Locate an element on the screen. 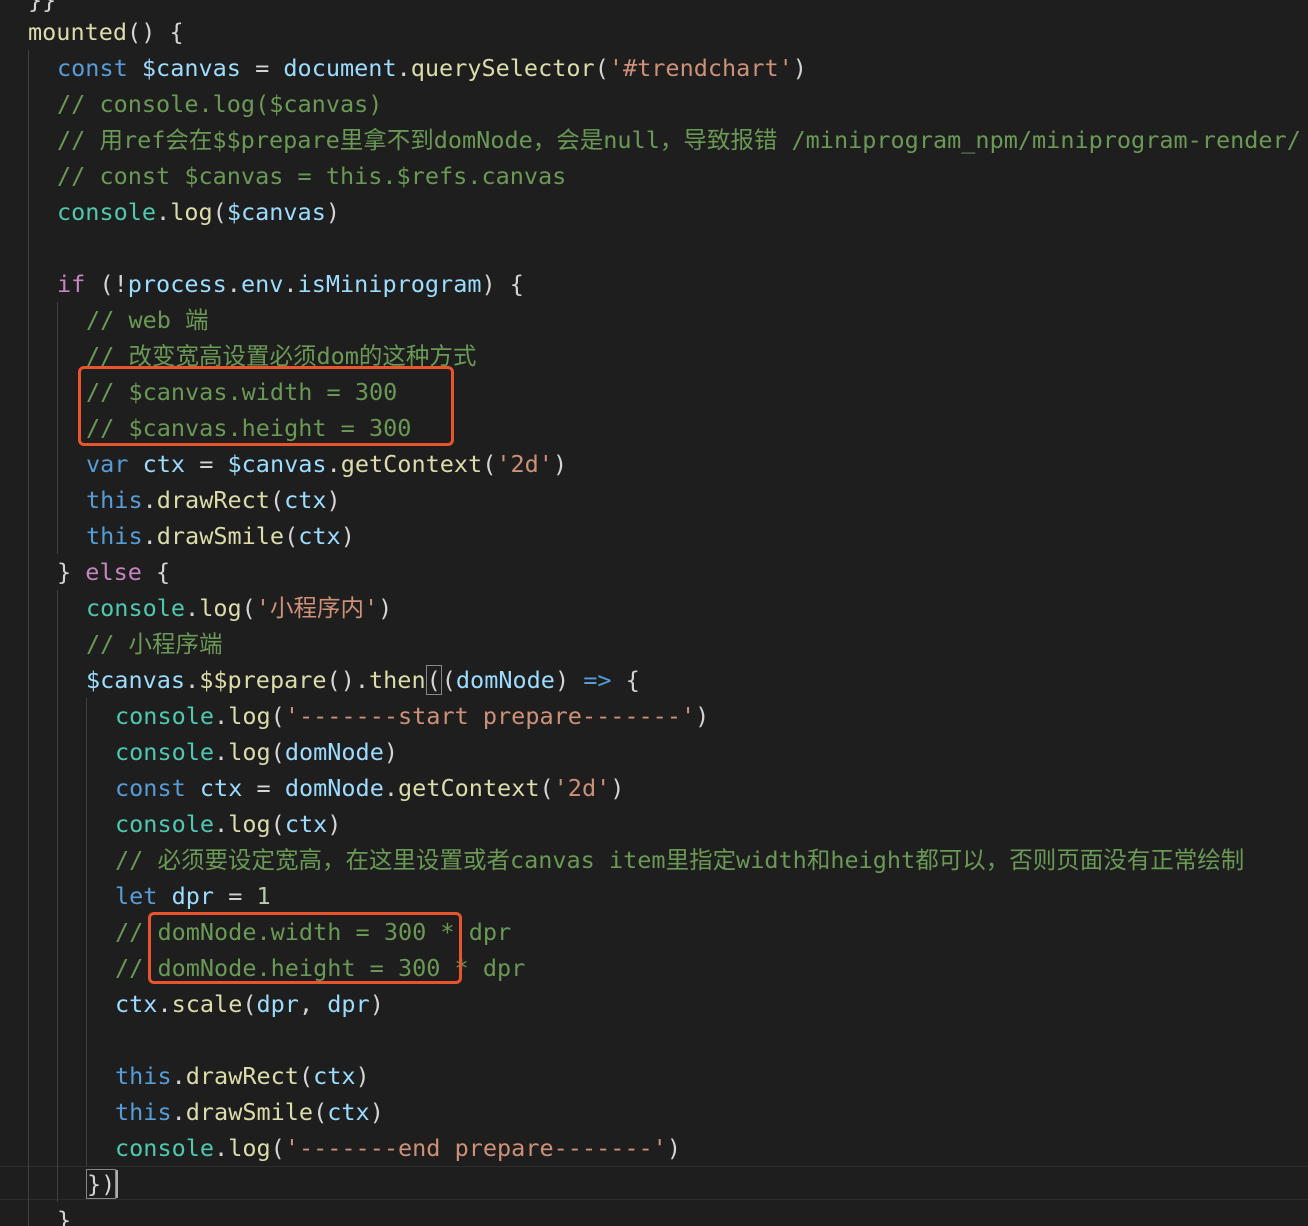  code-line: console. log(domNode) is located at coordinates (256, 752).